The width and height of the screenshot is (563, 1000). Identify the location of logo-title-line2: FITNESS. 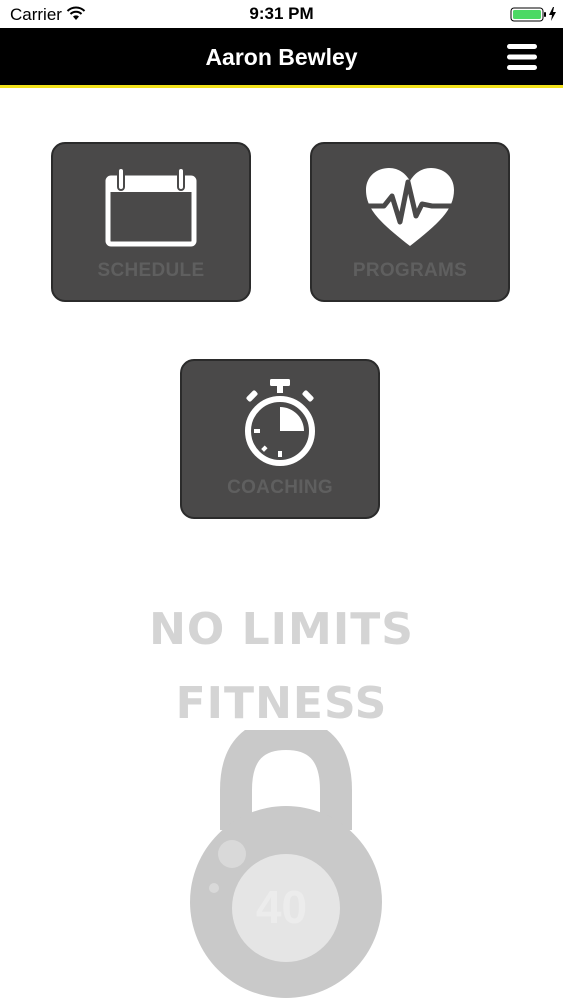
(281, 703).